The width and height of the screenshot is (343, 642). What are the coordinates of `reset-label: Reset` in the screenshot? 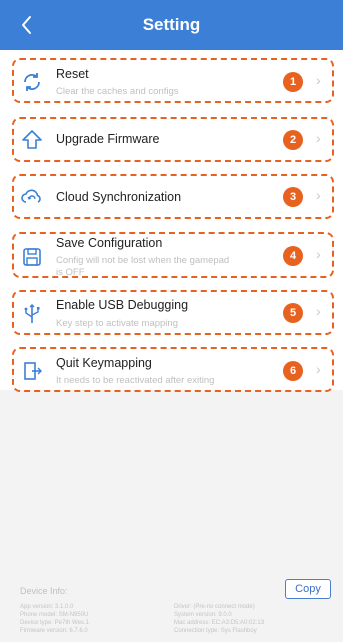 It's located at (72, 74).